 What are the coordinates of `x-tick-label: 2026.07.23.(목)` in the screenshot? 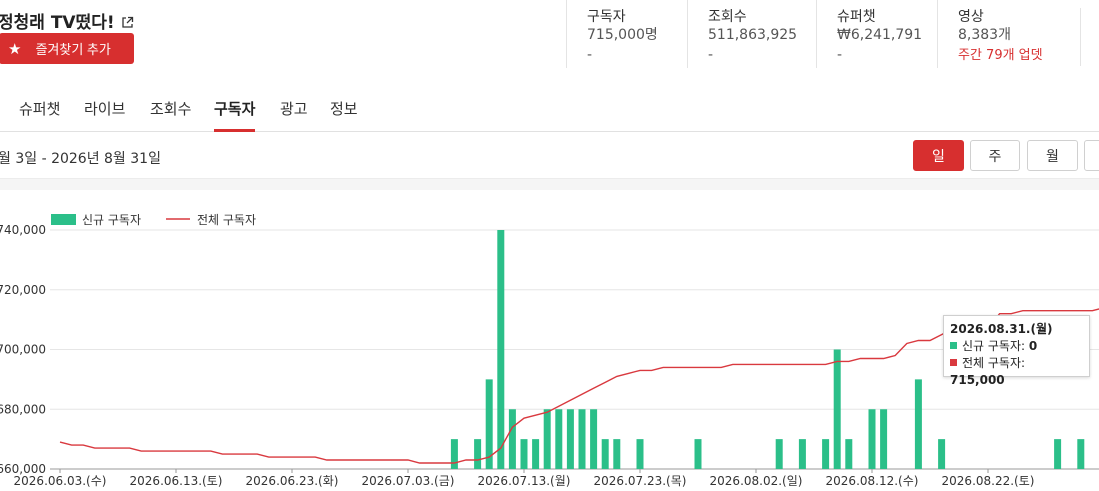 It's located at (640, 481).